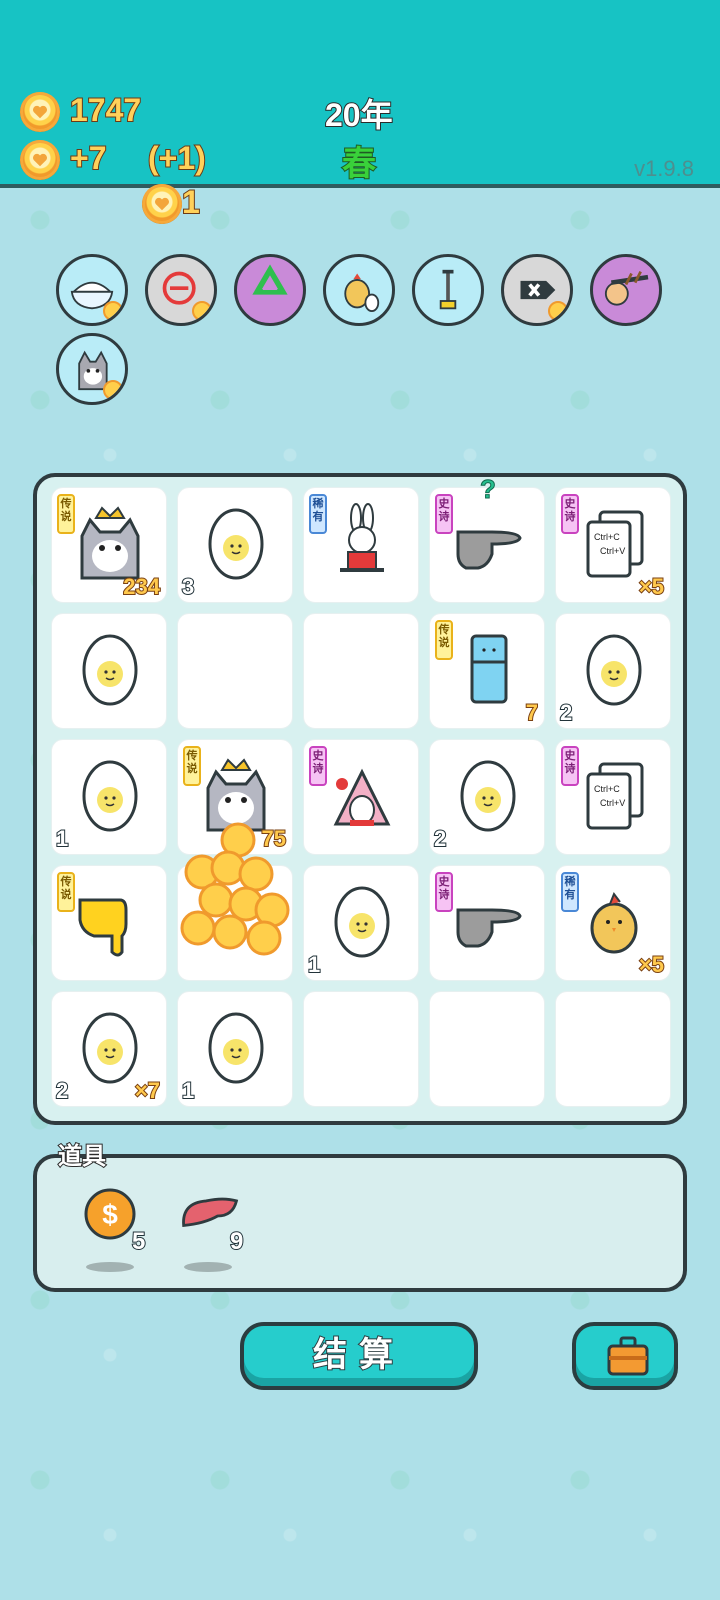 Image resolution: width=720 pixels, height=1600 pixels. I want to click on coin-total: 1747, so click(105, 110).